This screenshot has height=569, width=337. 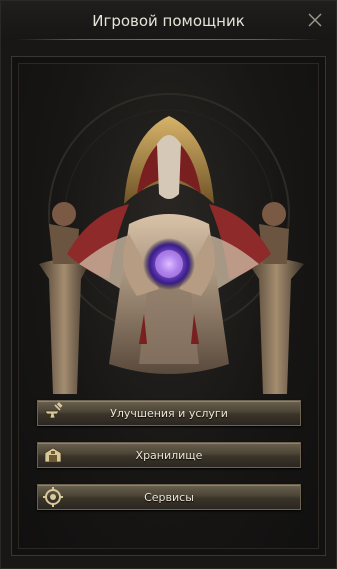 I want to click on storage-label: Хранилище, so click(x=169, y=455).